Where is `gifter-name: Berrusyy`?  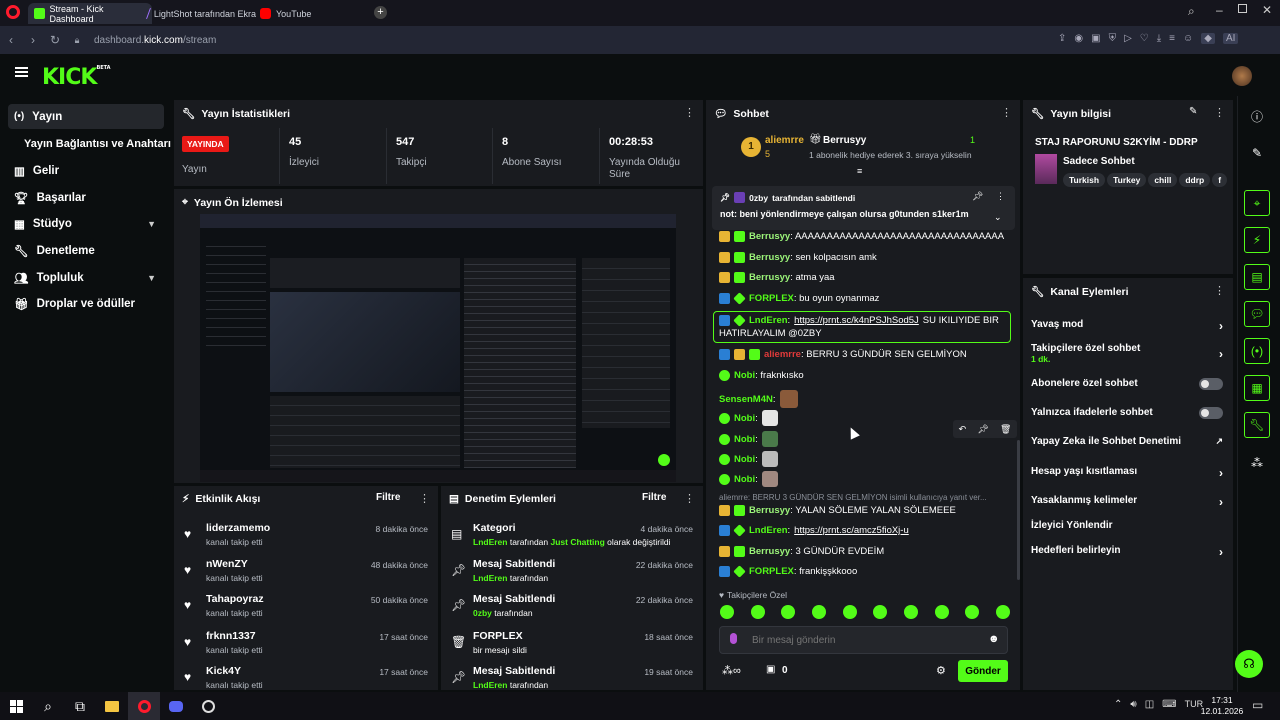
gifter-name: Berrusyy is located at coordinates (844, 140).